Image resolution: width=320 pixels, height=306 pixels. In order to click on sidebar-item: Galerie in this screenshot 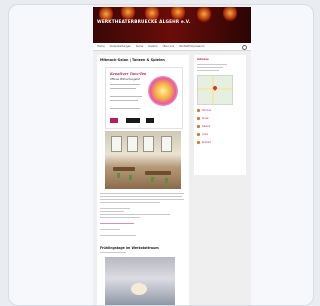, I will do `click(203, 126)`.